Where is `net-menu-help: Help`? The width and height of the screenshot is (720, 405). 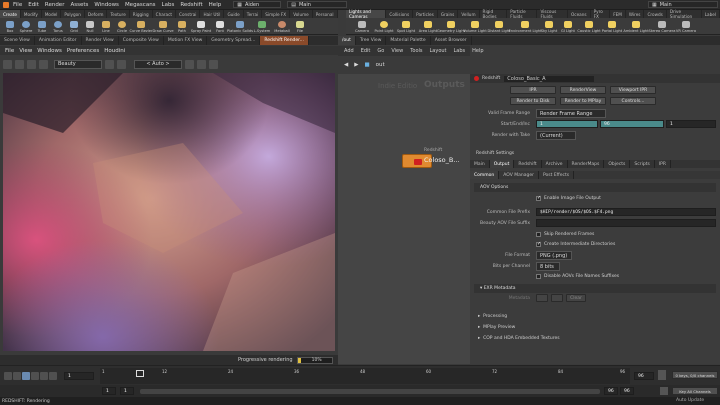
net-menu-help: Help is located at coordinates (477, 51).